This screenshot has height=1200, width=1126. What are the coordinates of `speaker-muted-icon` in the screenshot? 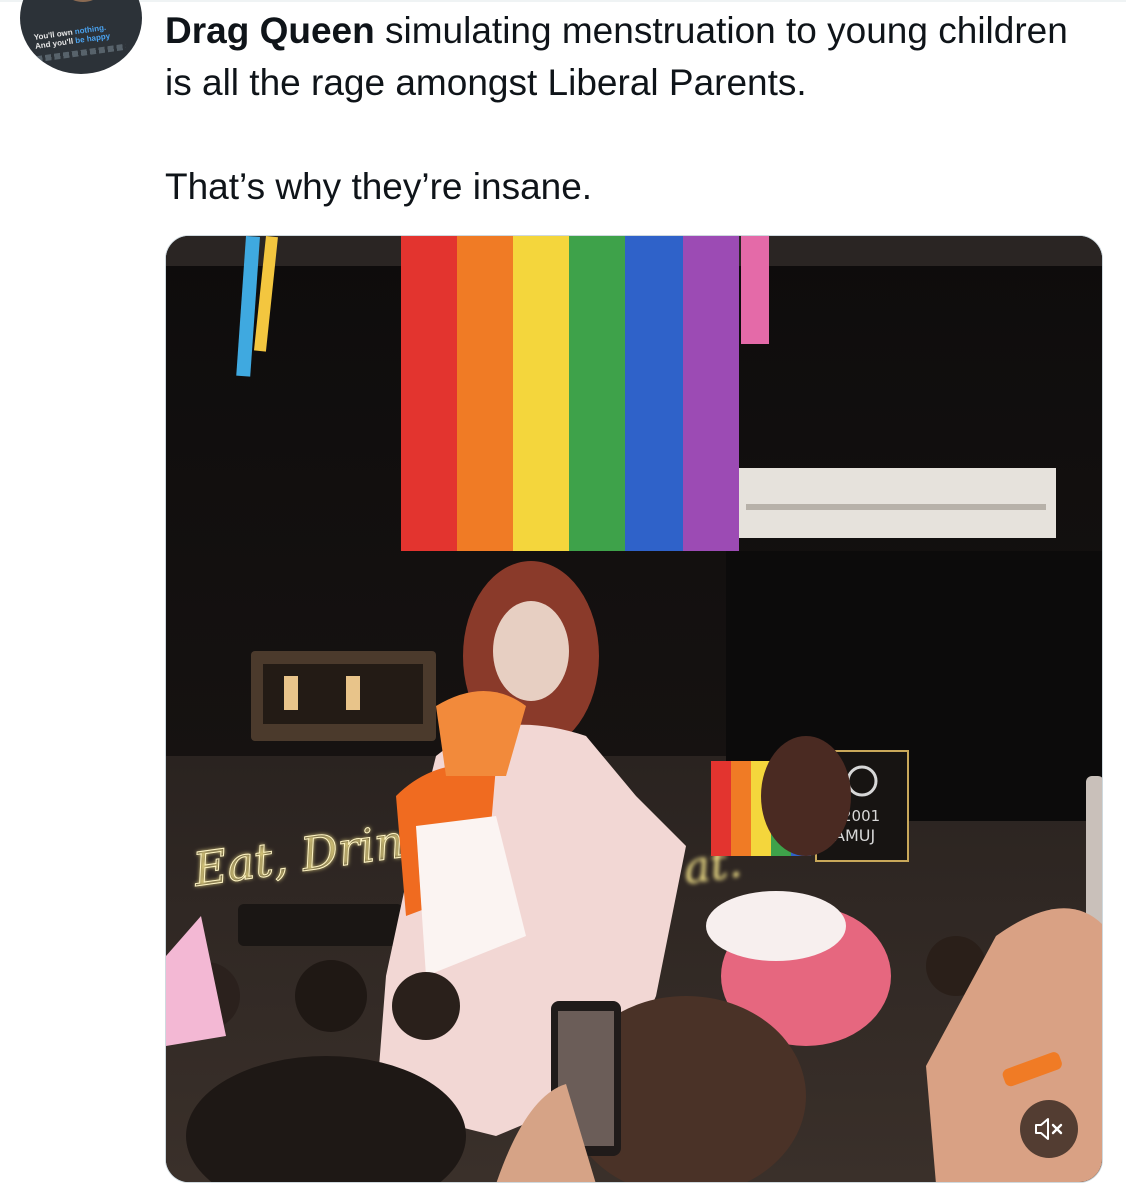 It's located at (1049, 1129).